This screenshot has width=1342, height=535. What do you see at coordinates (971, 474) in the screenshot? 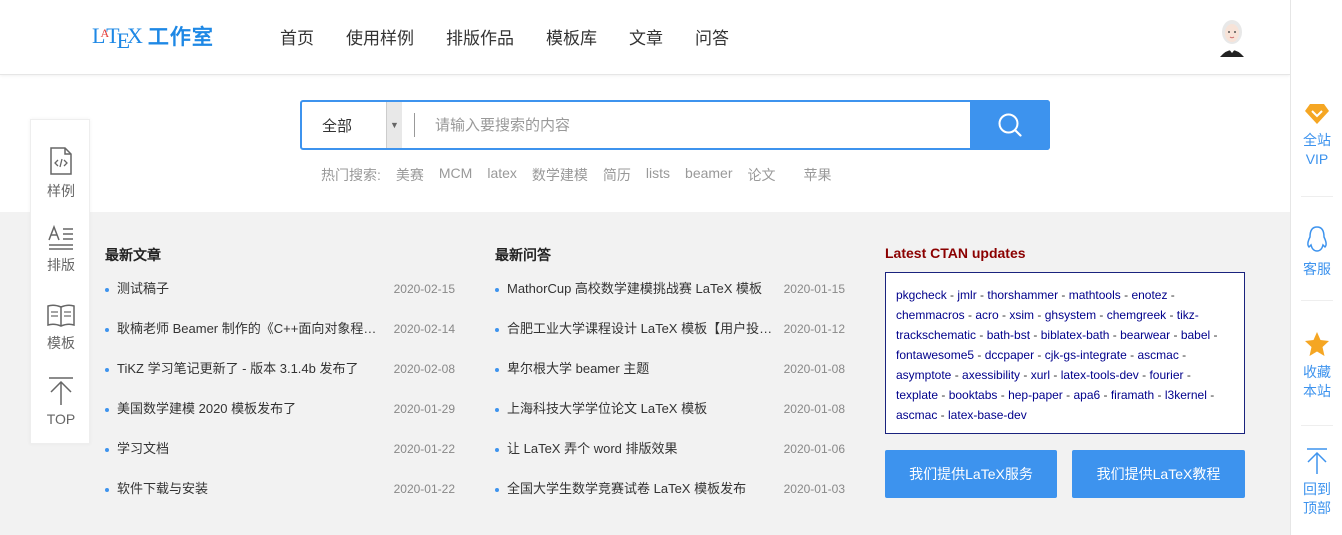
I see `latex-service-button: 我们提供LaTeX服务` at bounding box center [971, 474].